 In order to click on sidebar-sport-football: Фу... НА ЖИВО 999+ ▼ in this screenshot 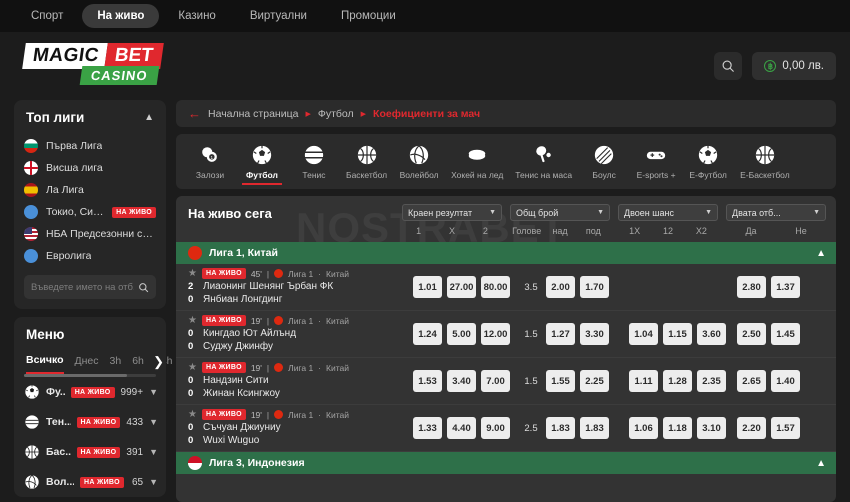, I will do `click(90, 392)`.